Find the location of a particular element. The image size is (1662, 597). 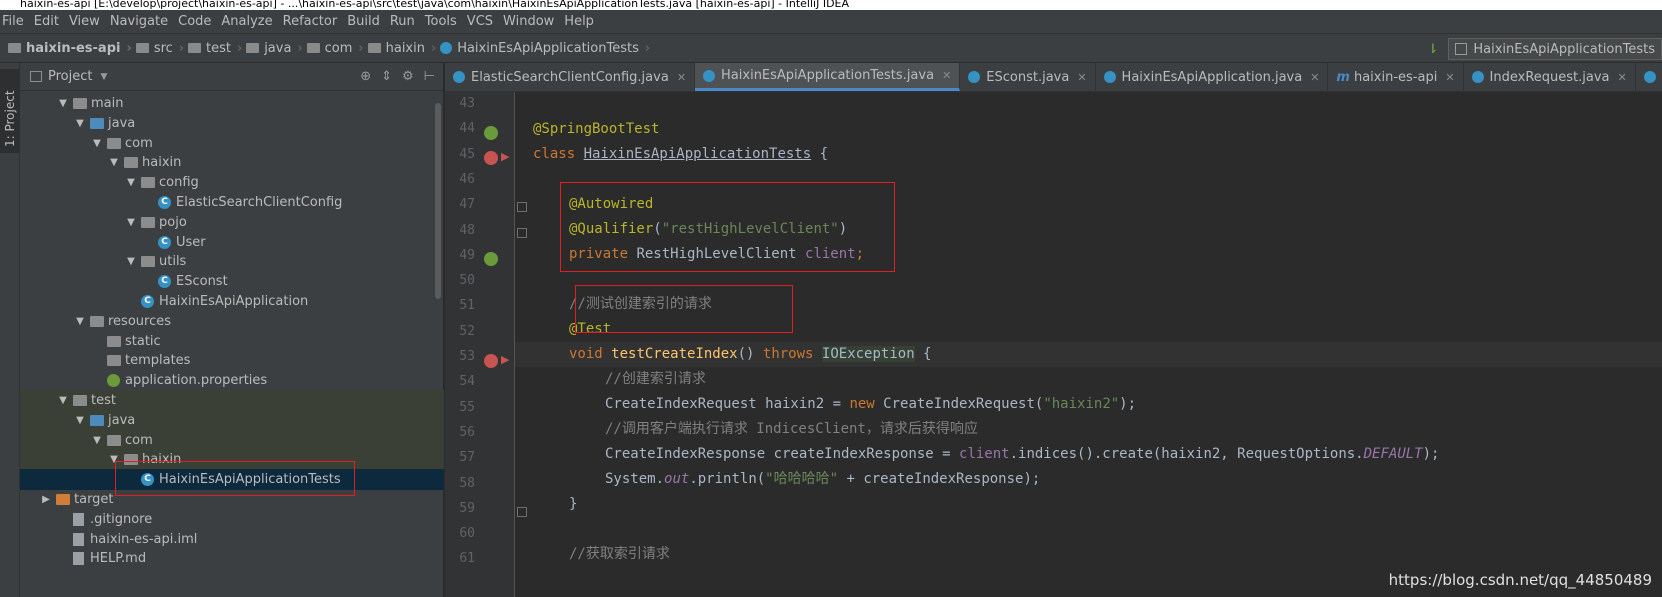

menu-analyze: Analyze is located at coordinates (246, 21).